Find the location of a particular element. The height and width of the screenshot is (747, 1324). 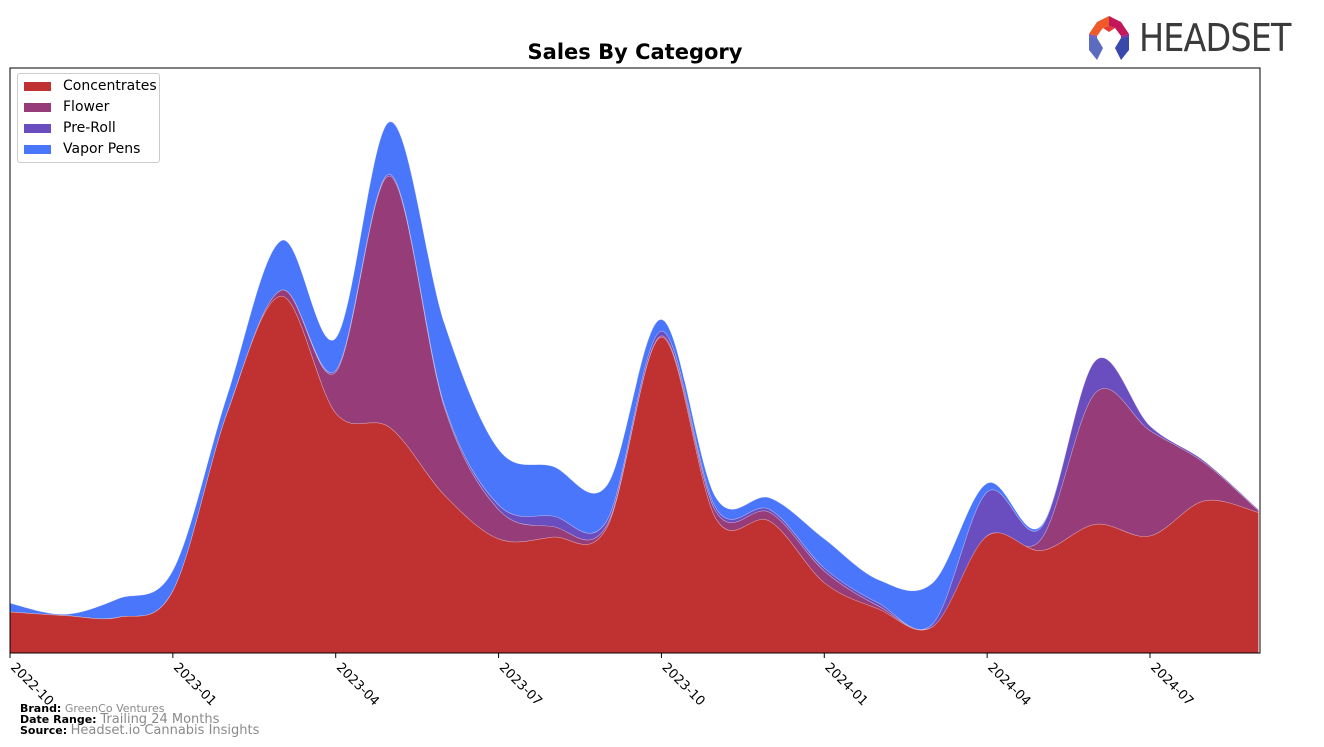

legend-item-pre-roll: Pre-Roll is located at coordinates (70, 128).